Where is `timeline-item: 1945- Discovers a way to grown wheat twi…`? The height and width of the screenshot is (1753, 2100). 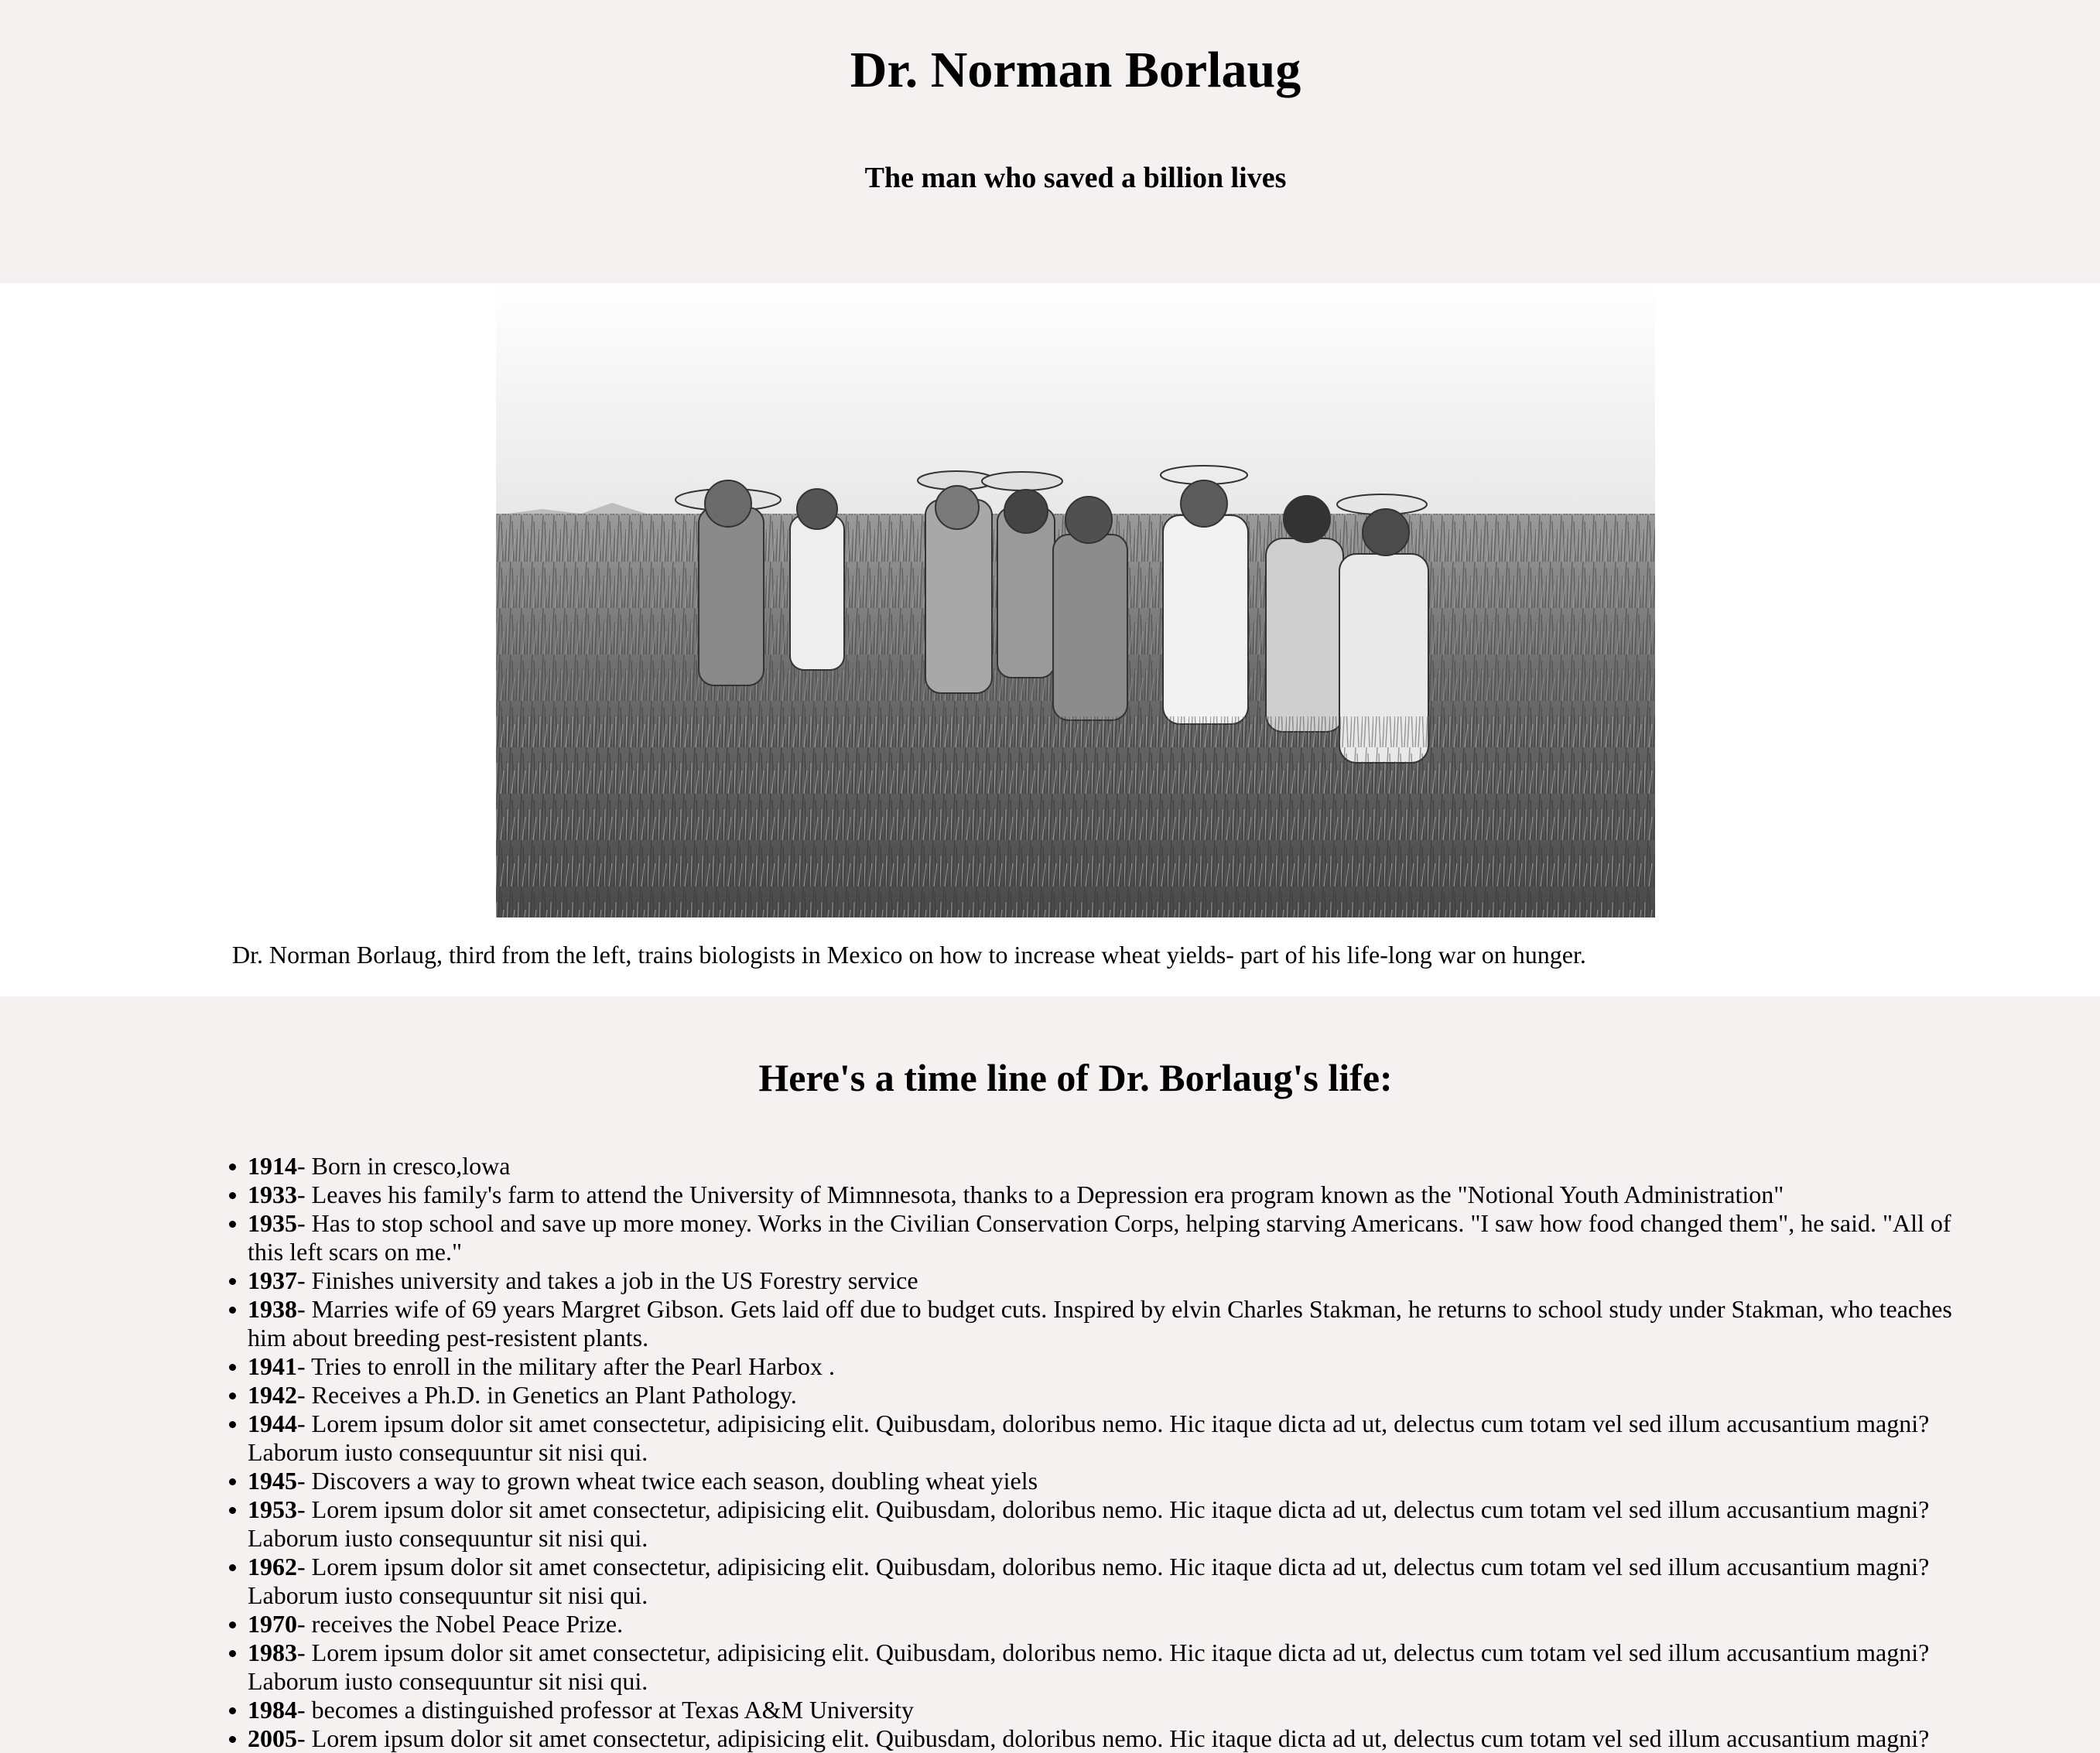
timeline-item: 1945- Discovers a way to grown wheat twi… is located at coordinates (1094, 1481).